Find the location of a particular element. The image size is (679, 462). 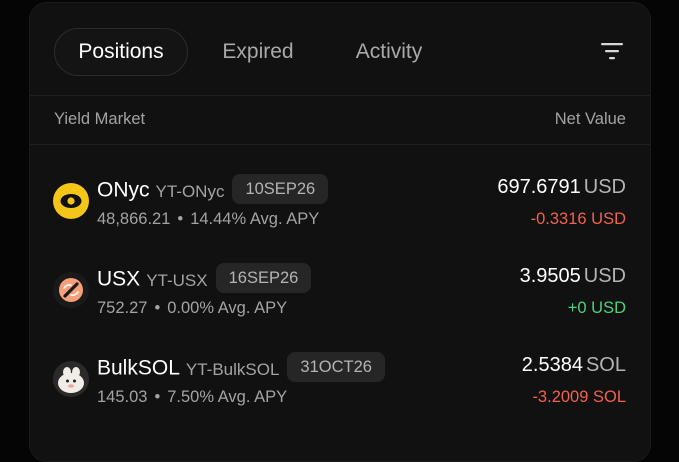

avg-apy: 7.50% Avg. APY is located at coordinates (227, 397).